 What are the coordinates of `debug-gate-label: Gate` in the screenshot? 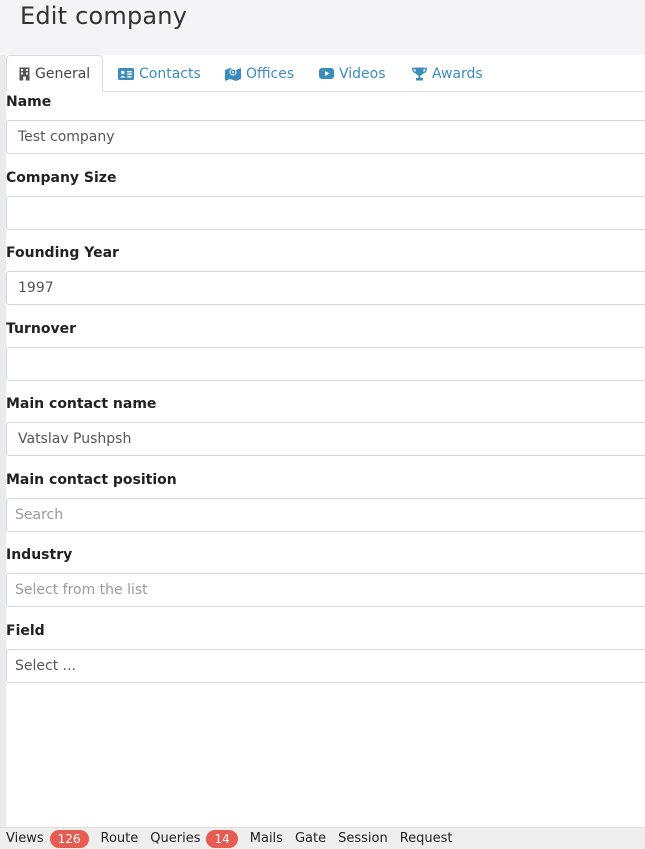 It's located at (310, 838).